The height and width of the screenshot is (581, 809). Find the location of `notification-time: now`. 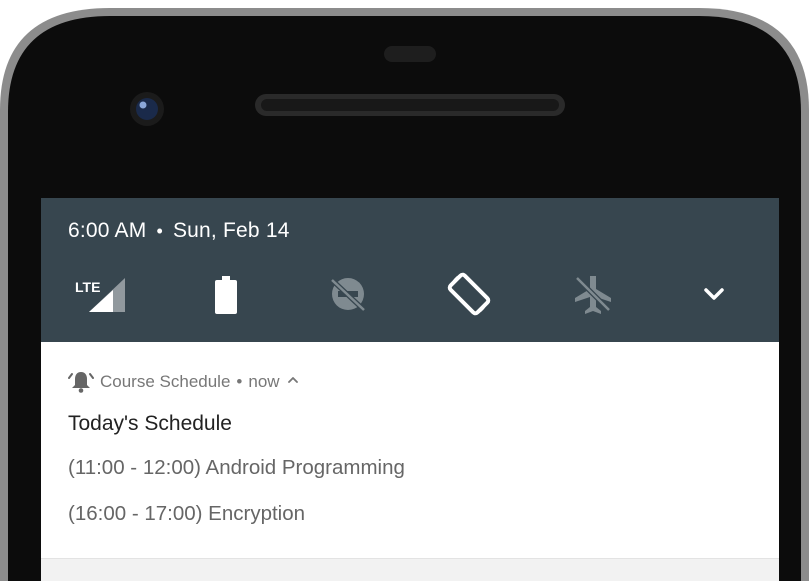

notification-time: now is located at coordinates (264, 381).